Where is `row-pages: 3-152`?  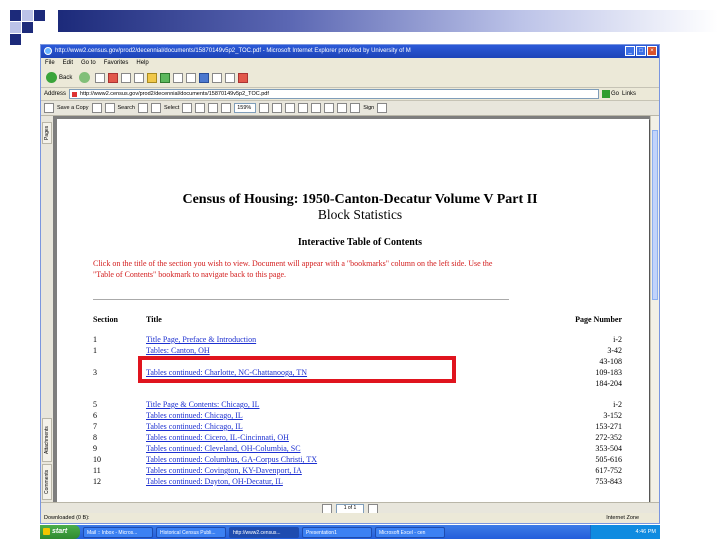
row-pages: 3-152 is located at coordinates (612, 415).